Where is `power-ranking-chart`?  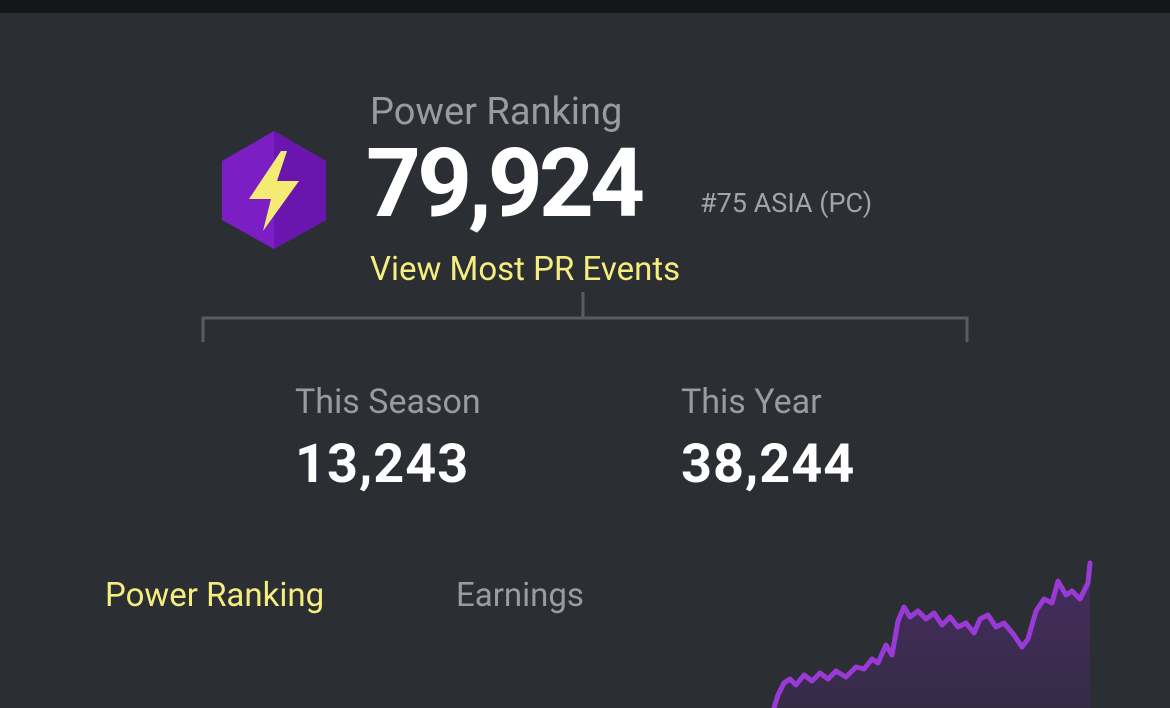 power-ranking-chart is located at coordinates (932, 634).